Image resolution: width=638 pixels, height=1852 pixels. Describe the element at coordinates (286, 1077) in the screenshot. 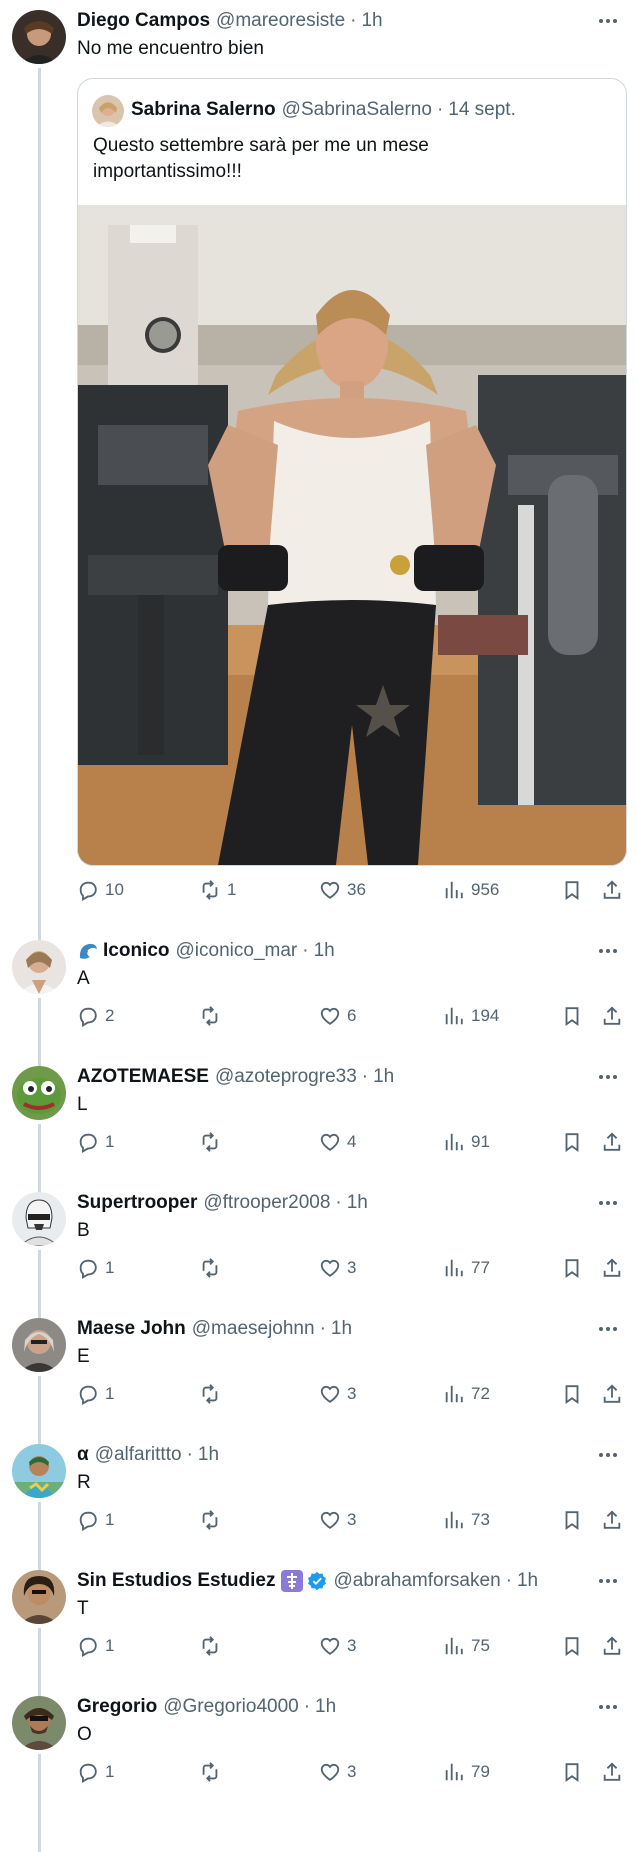

I see `author-handle: @azoteprogre33` at that location.